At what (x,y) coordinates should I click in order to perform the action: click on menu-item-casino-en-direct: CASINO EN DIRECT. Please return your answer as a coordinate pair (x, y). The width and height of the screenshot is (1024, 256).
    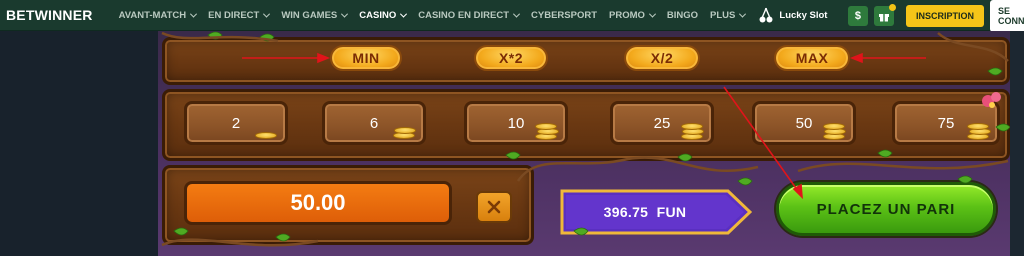
    Looking at the image, I should click on (468, 15).